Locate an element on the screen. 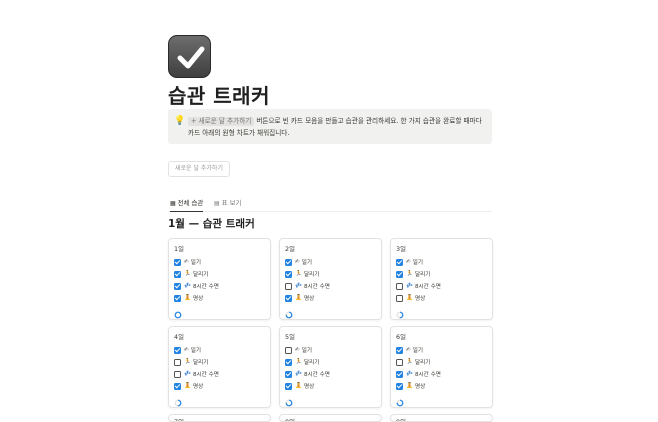 The width and height of the screenshot is (658, 422). tab-table-view: ▤ 표 보기 is located at coordinates (227, 205).